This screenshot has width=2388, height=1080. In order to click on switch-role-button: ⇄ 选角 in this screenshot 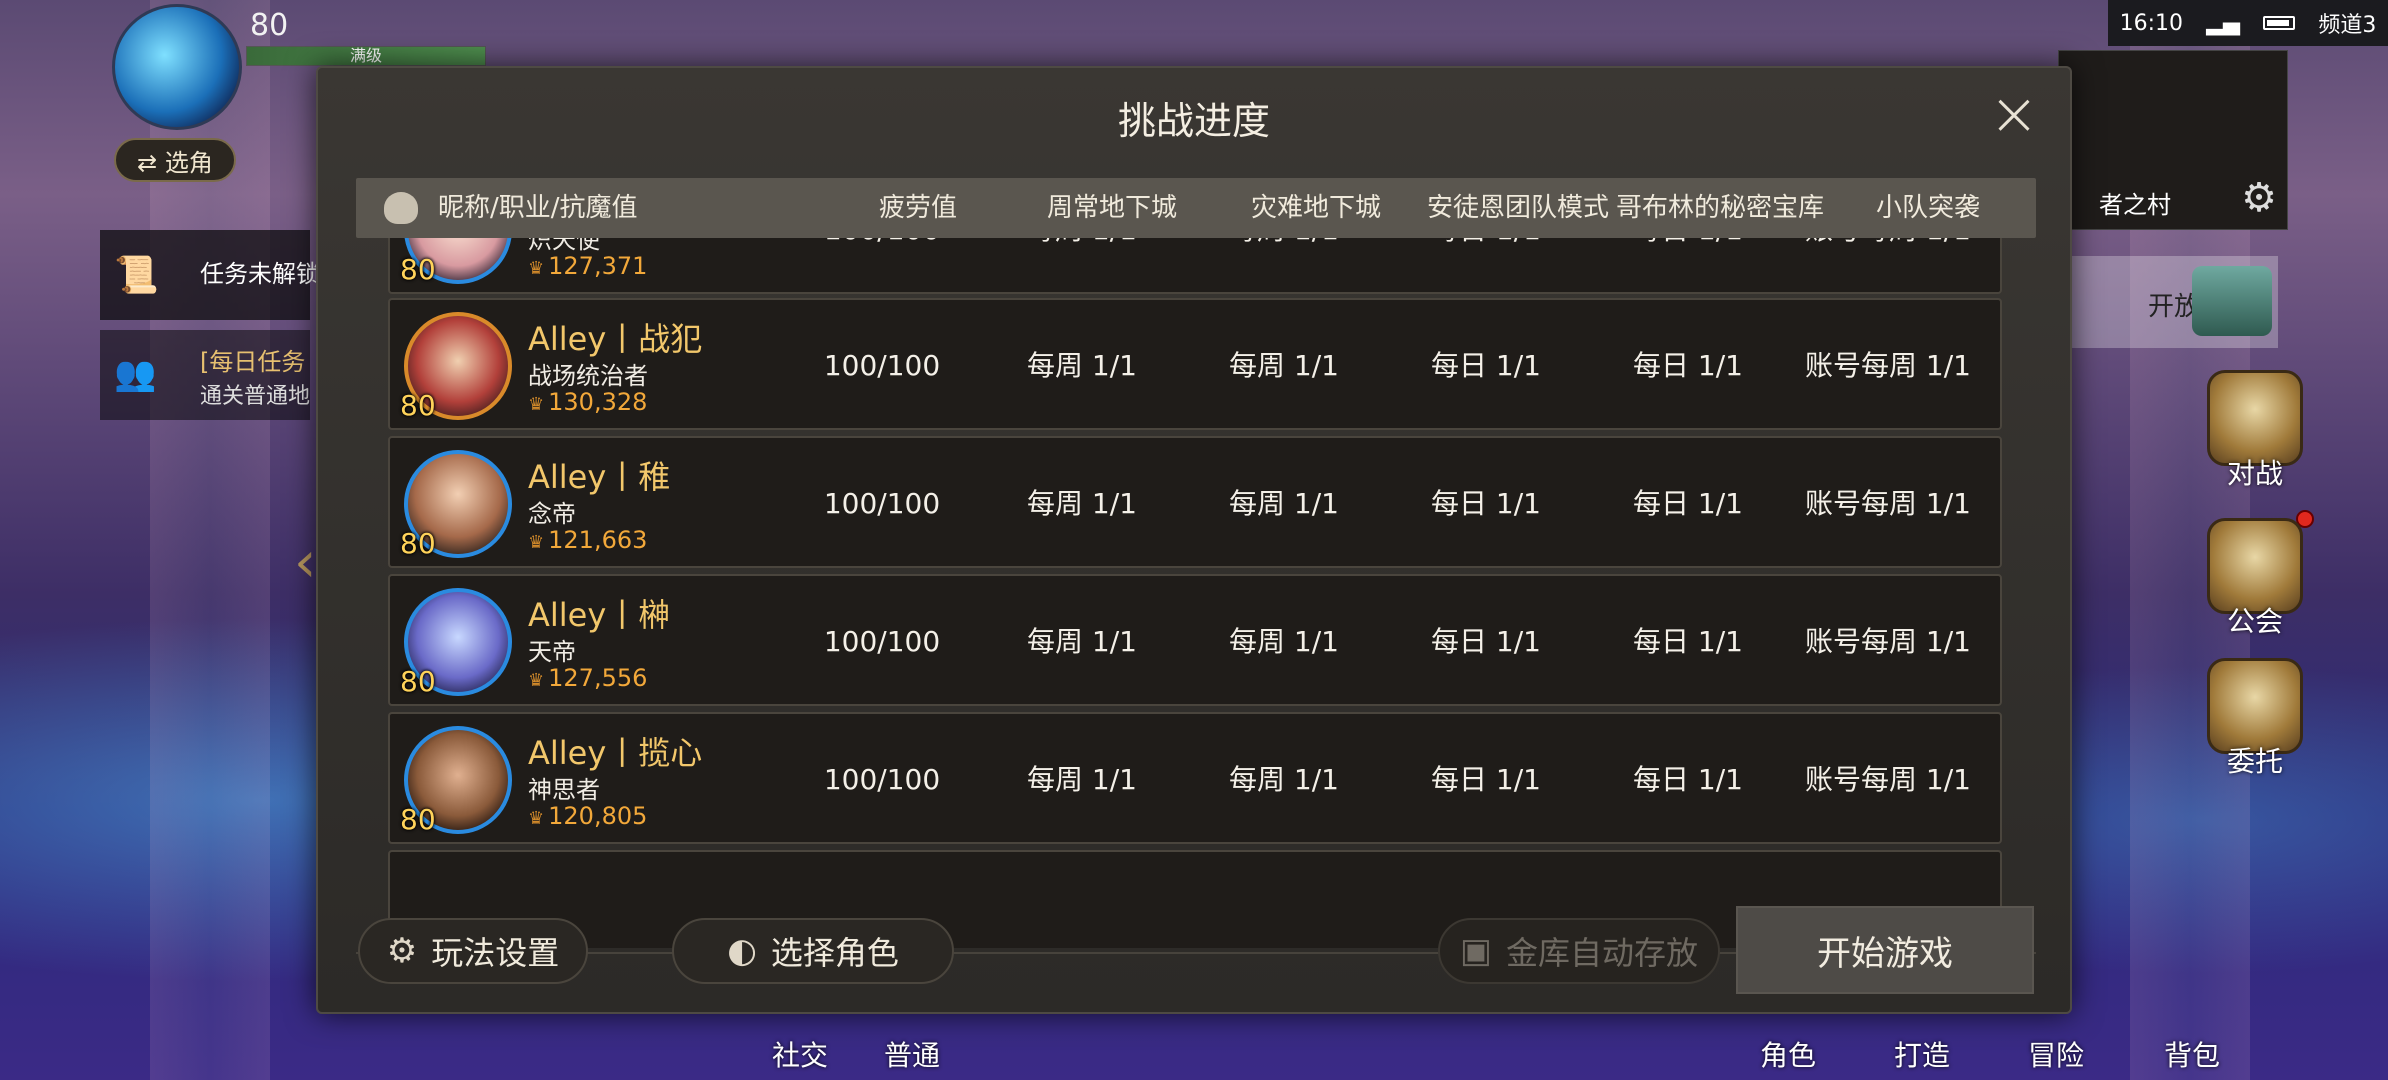, I will do `click(175, 160)`.